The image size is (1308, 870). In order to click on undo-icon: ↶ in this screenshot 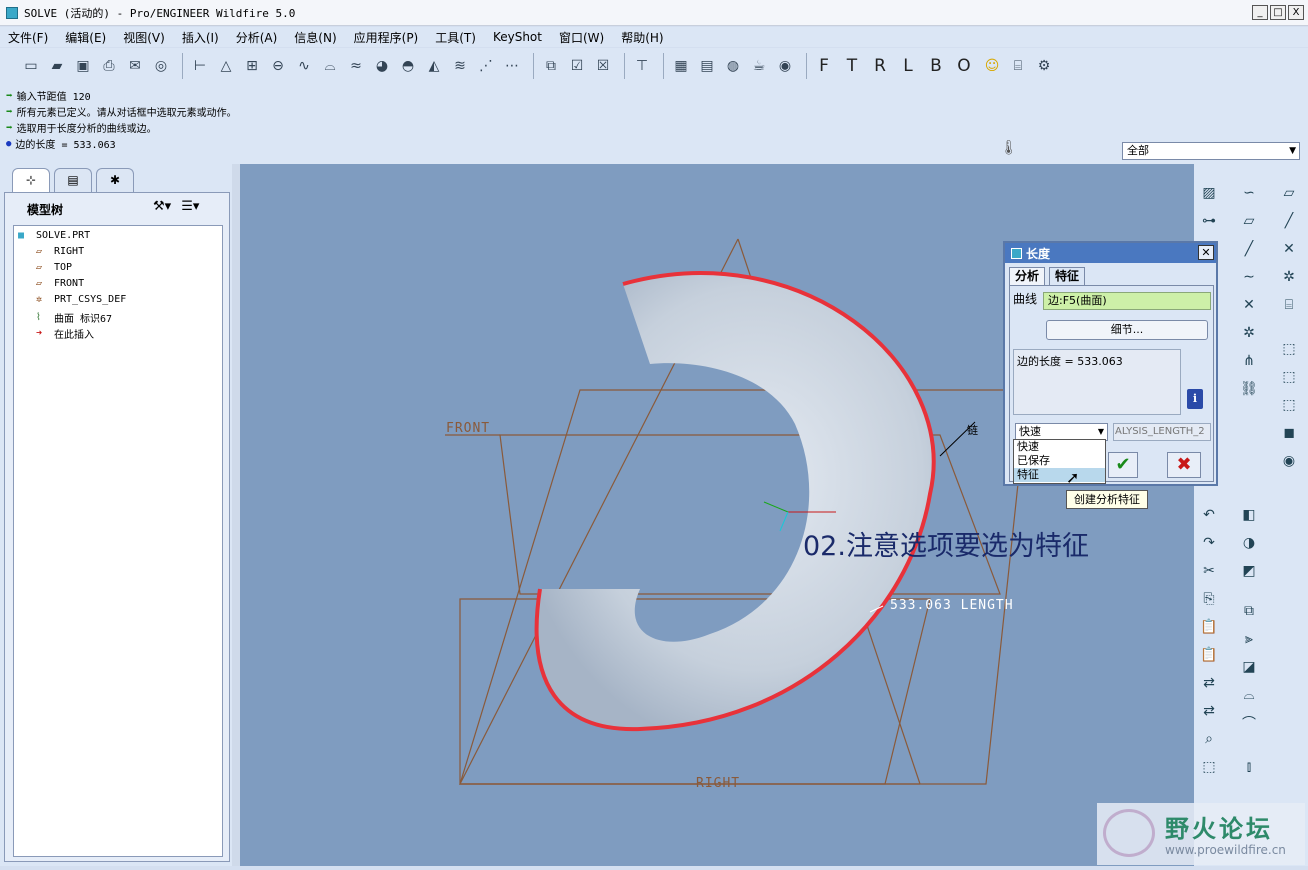, I will do `click(1209, 515)`.